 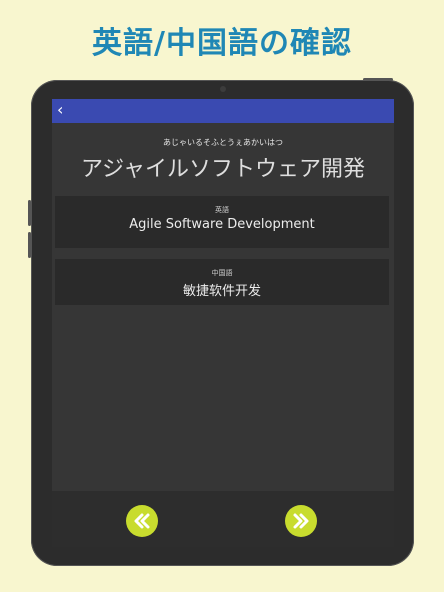 I want to click on next-button, so click(x=301, y=521).